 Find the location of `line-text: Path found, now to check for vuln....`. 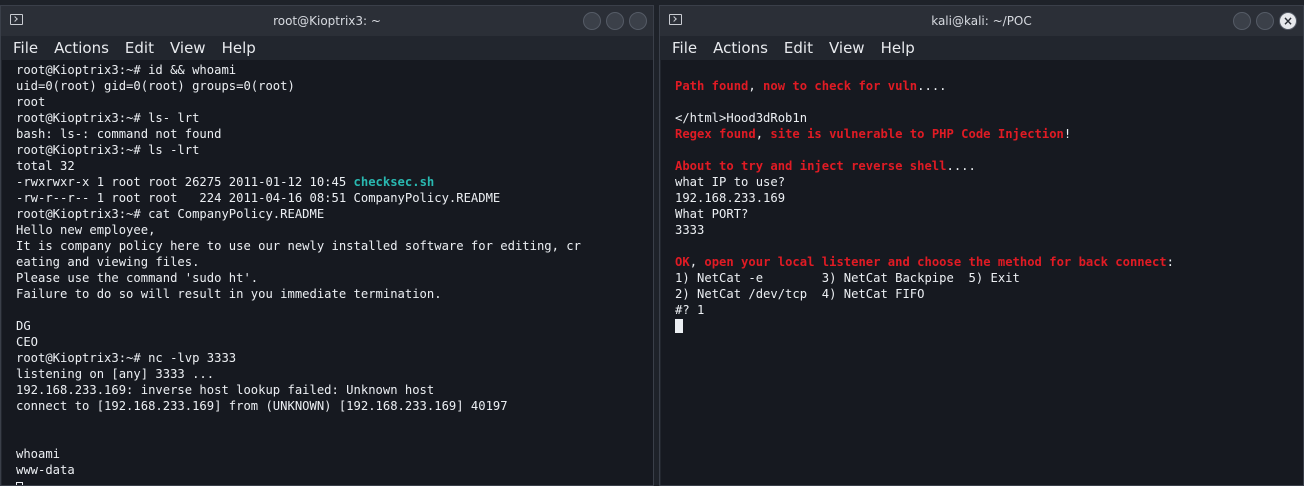

line-text: Path found, now to check for vuln.... is located at coordinates (811, 86).